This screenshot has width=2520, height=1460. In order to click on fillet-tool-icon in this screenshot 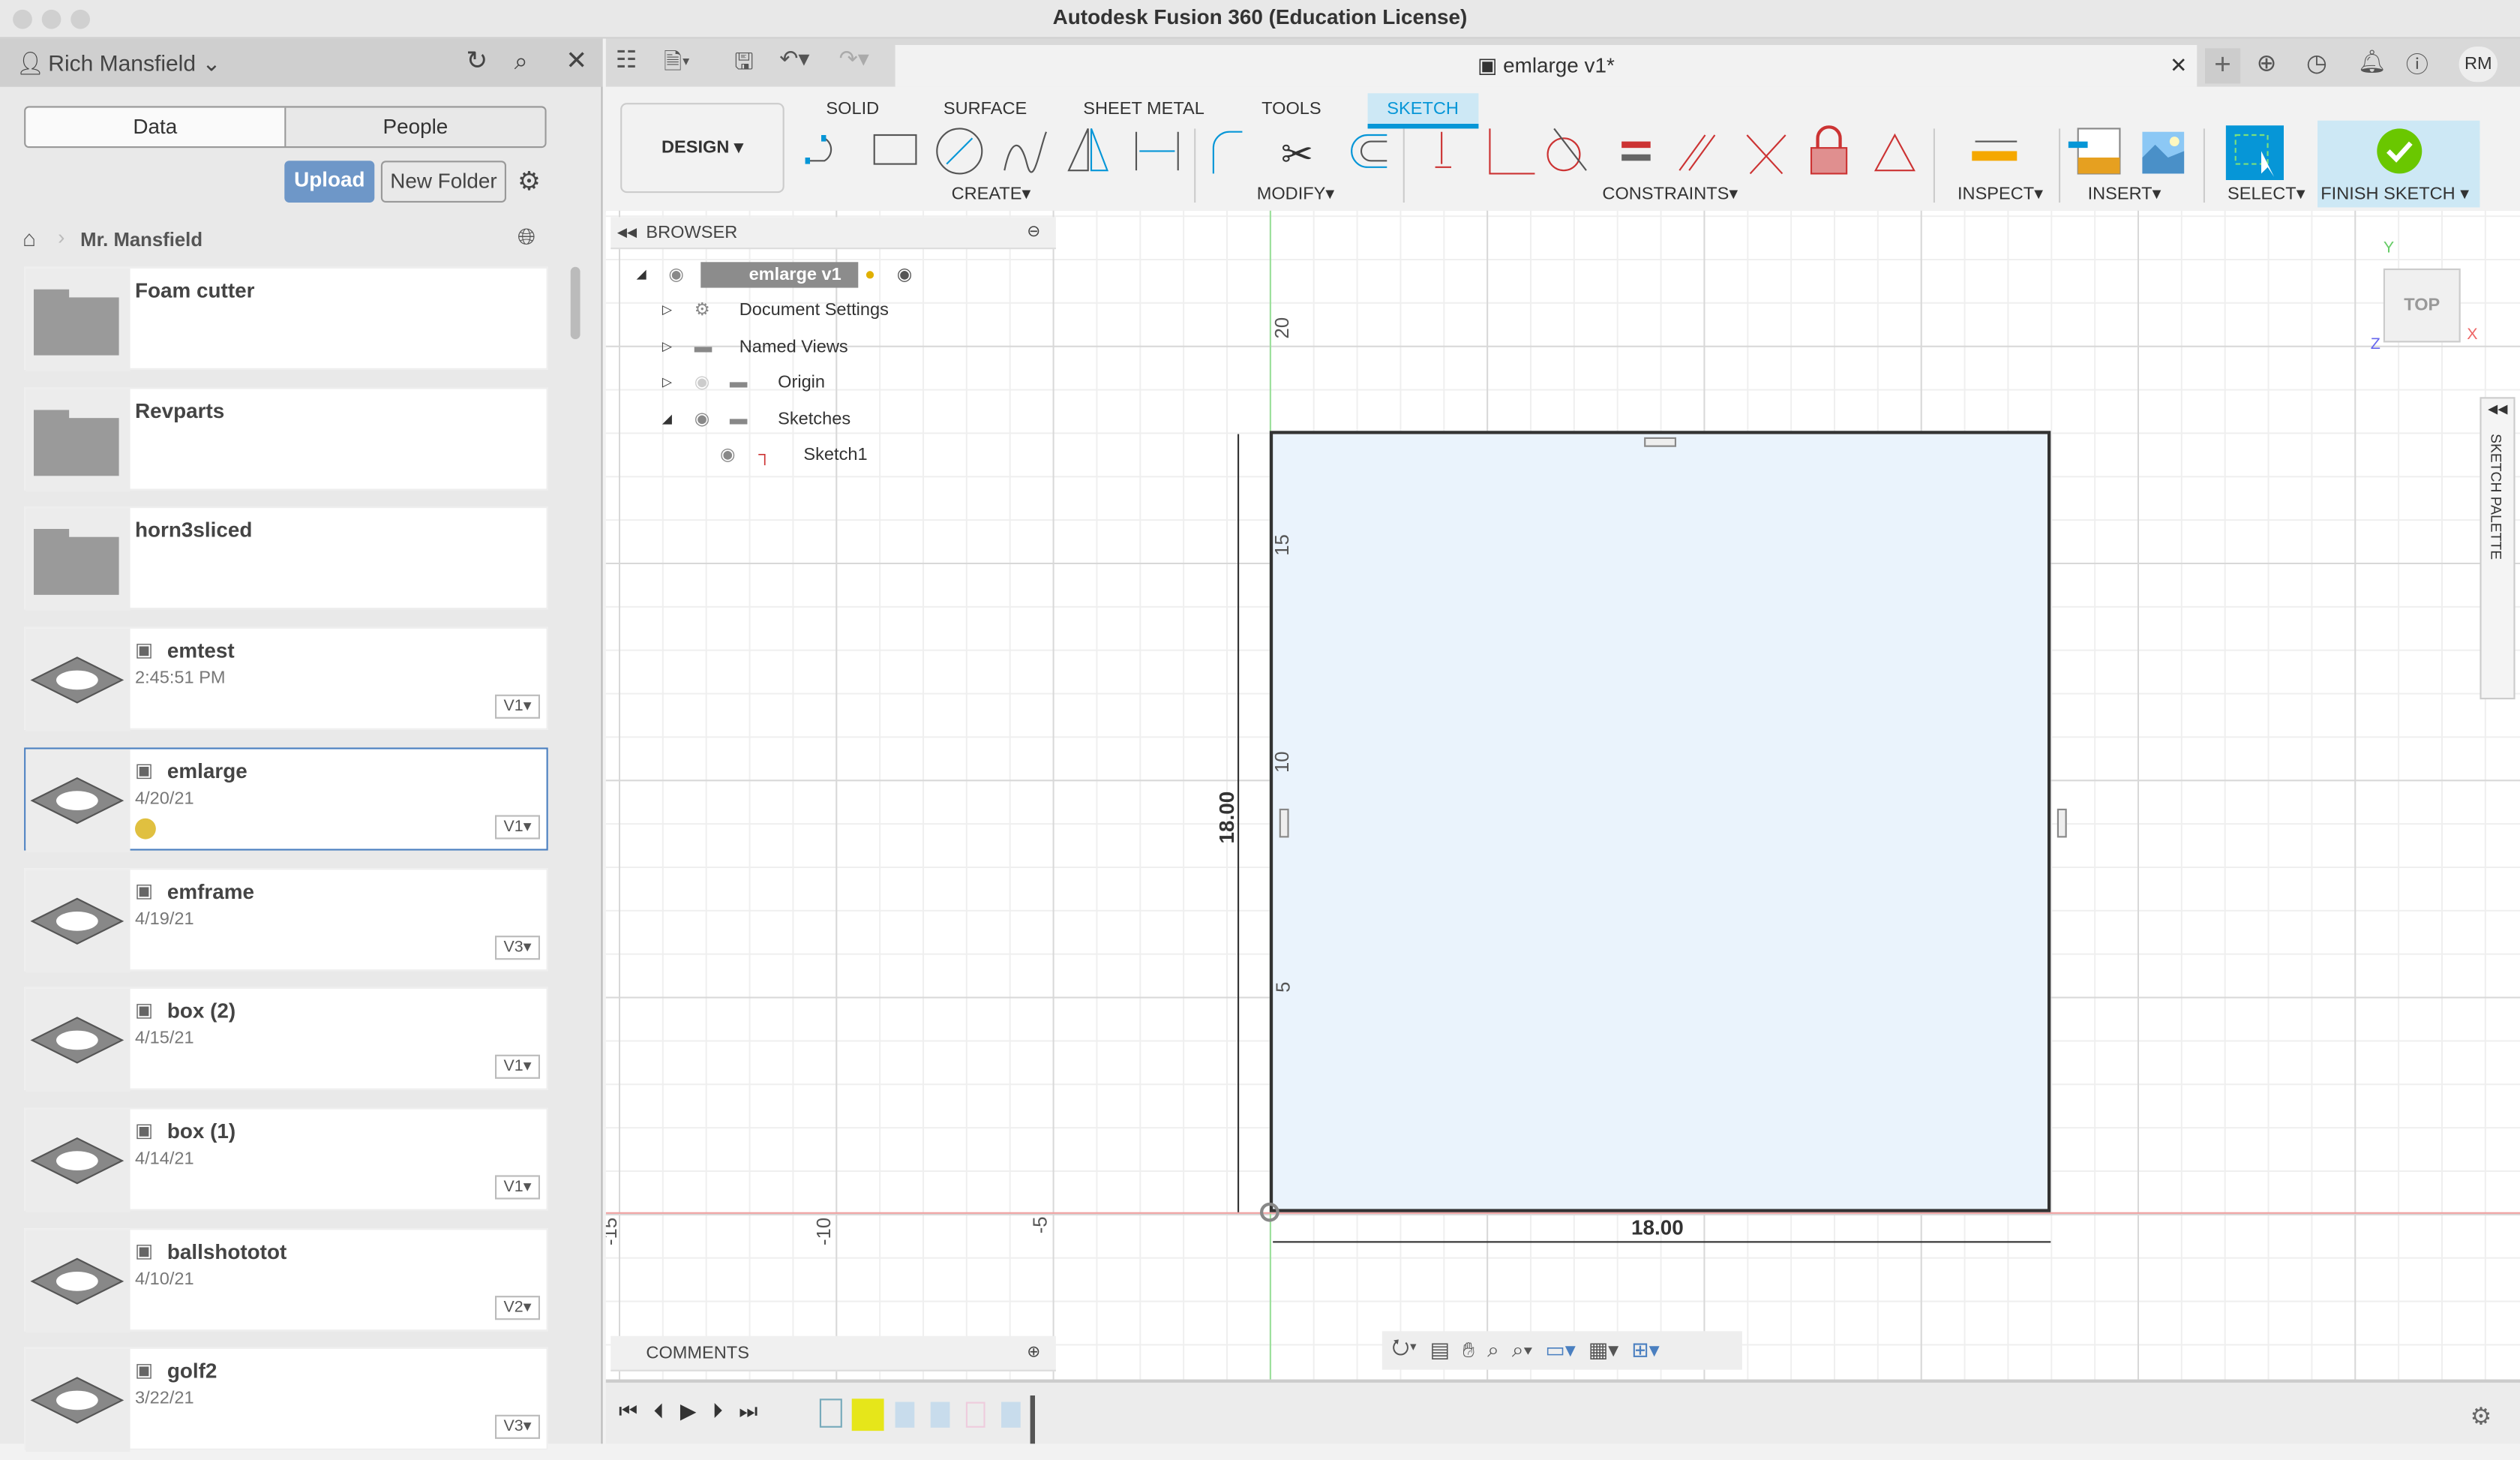, I will do `click(1227, 152)`.